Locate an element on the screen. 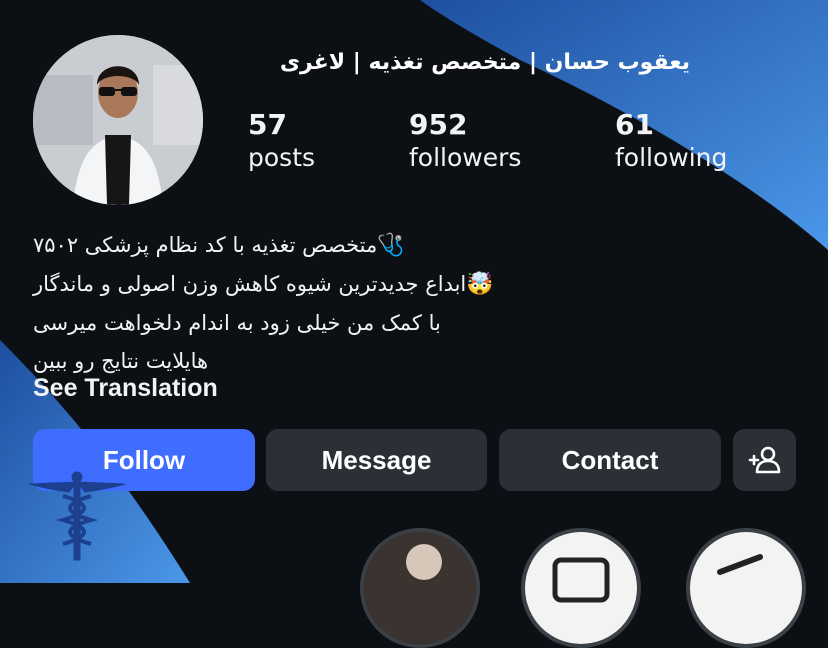 This screenshot has height=648, width=828. profile-avatar is located at coordinates (118, 120).